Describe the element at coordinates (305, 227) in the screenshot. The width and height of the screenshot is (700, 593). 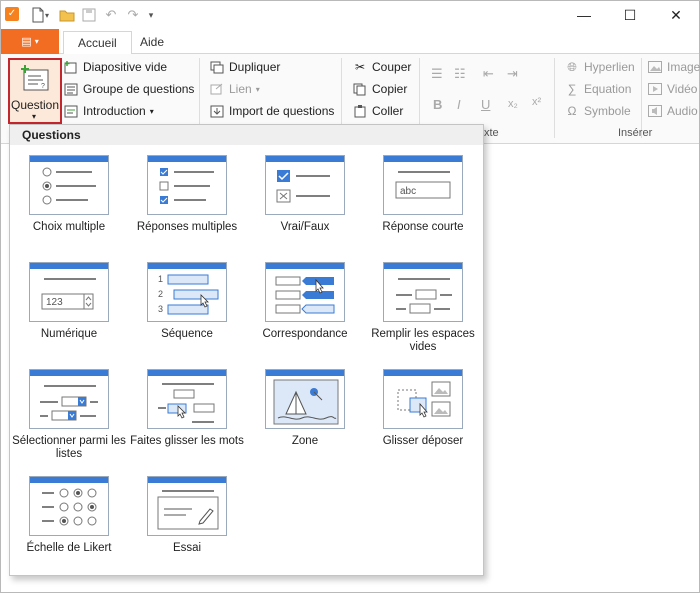
I see `question-type-label: Vrai/Faux` at that location.